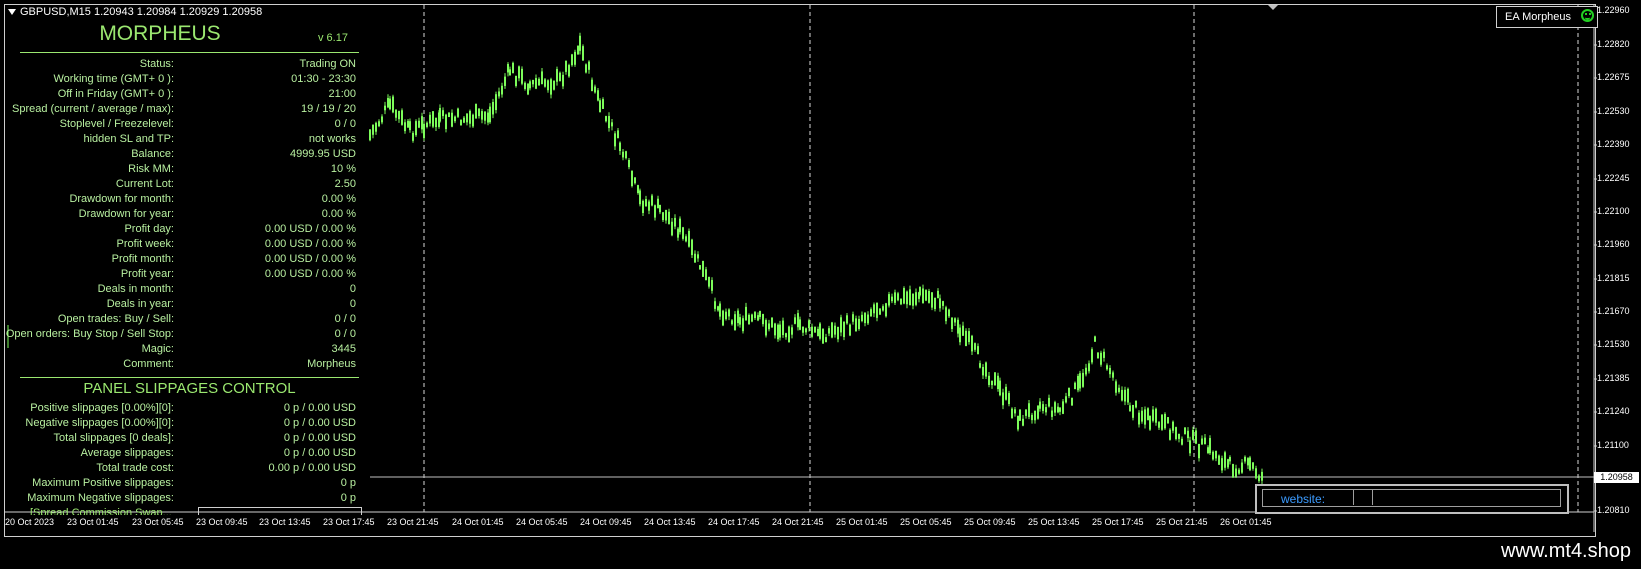  I want to click on website-label: website:, so click(1303, 499).